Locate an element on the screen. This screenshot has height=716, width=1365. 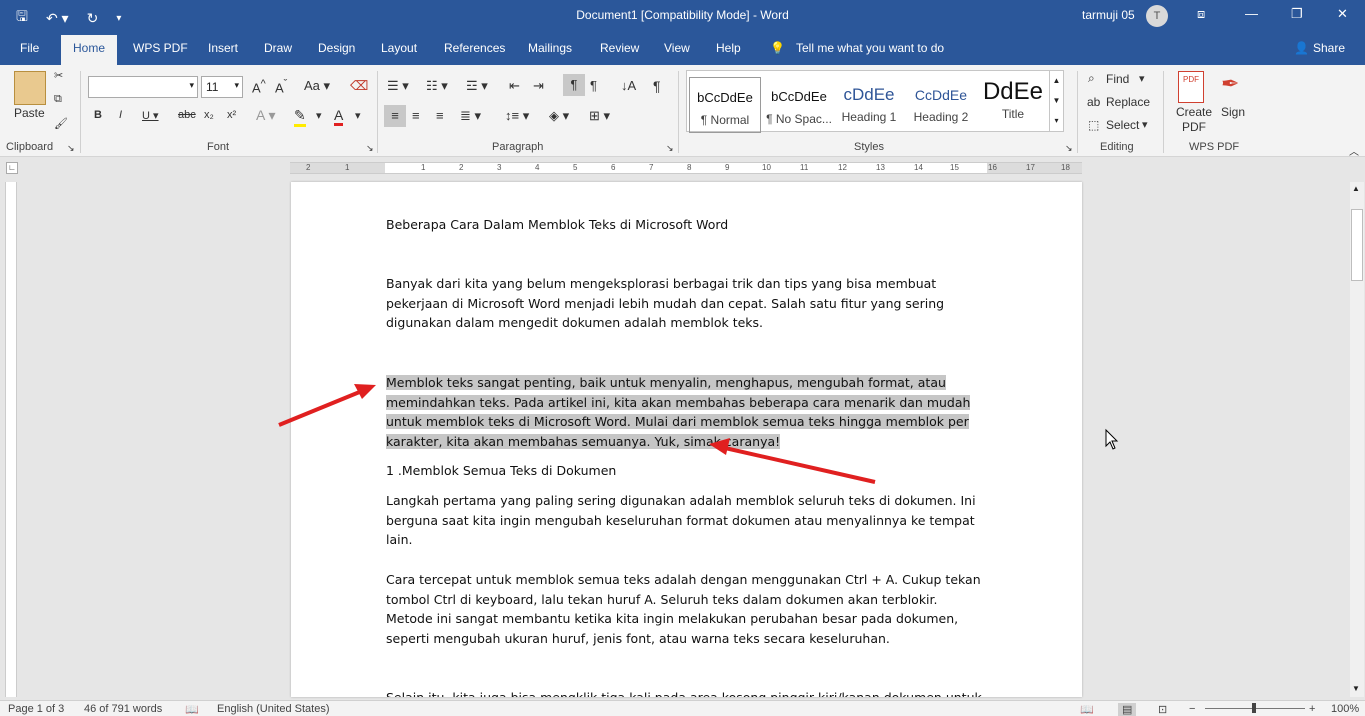
scroll-thumb is located at coordinates (1357, 245).